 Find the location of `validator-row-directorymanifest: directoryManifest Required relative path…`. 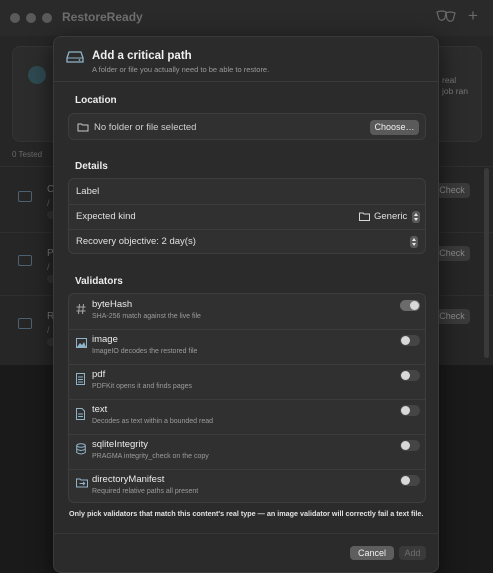

validator-row-directorymanifest: directoryManifest Required relative path… is located at coordinates (247, 486).